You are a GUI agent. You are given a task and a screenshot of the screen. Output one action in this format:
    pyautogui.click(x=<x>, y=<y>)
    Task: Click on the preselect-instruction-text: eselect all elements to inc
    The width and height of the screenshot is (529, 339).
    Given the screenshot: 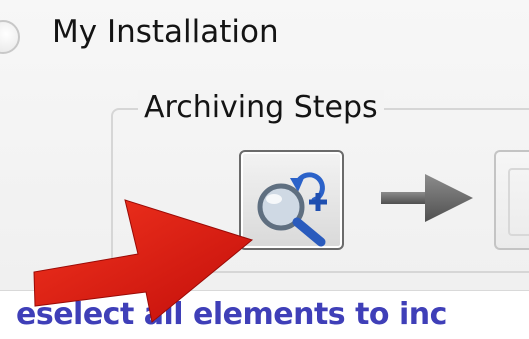 What is the action you would take?
    pyautogui.click(x=231, y=314)
    